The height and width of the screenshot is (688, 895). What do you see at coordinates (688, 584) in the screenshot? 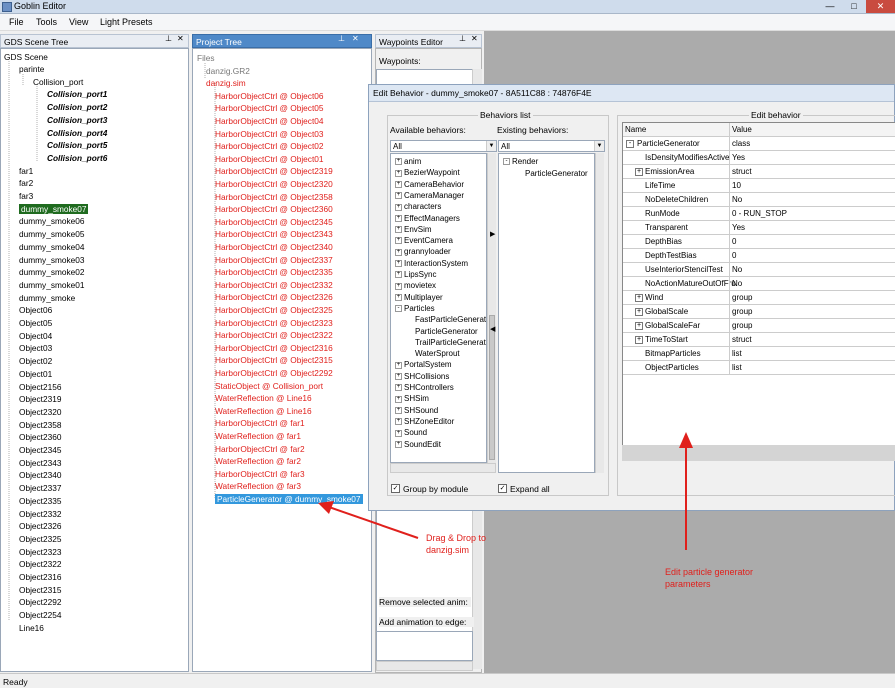
I see `edit-params-annotation-2: parameters` at bounding box center [688, 584].